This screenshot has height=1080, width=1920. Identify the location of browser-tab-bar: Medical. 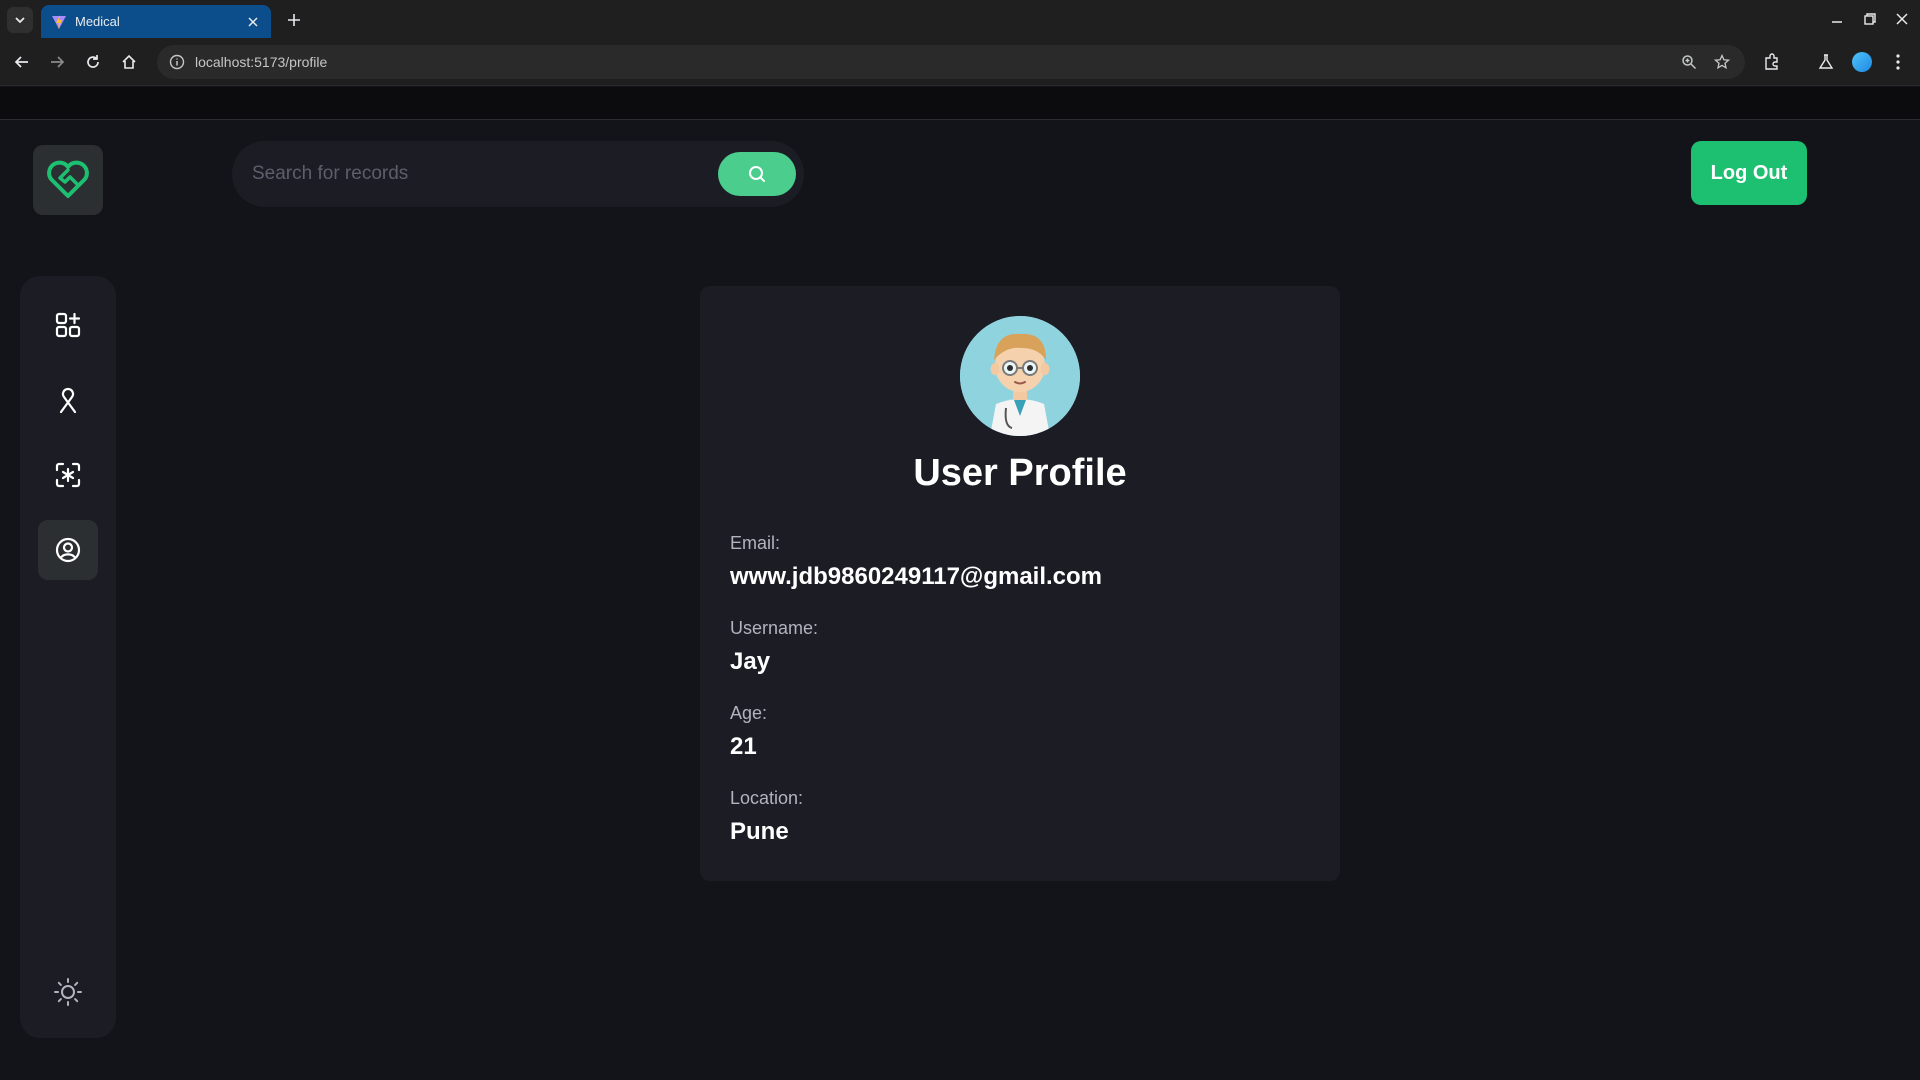
(960, 19).